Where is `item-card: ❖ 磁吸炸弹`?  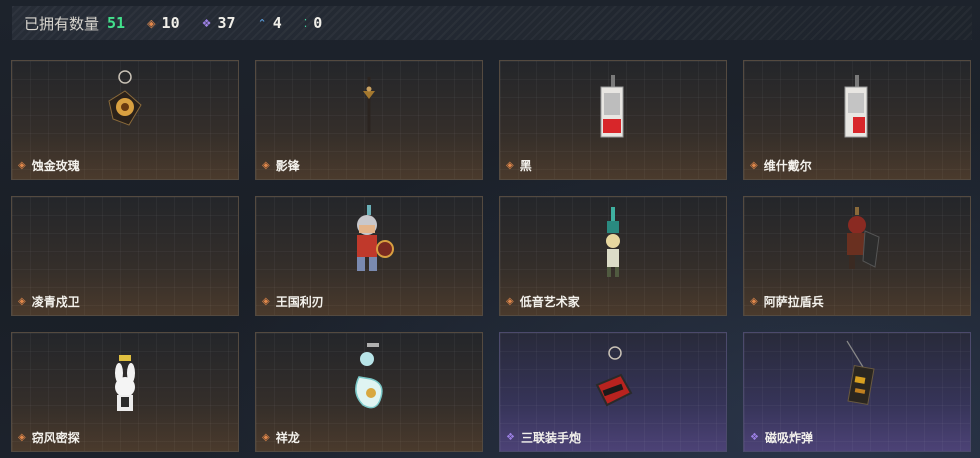
item-card: ❖ 磁吸炸弹 is located at coordinates (857, 392).